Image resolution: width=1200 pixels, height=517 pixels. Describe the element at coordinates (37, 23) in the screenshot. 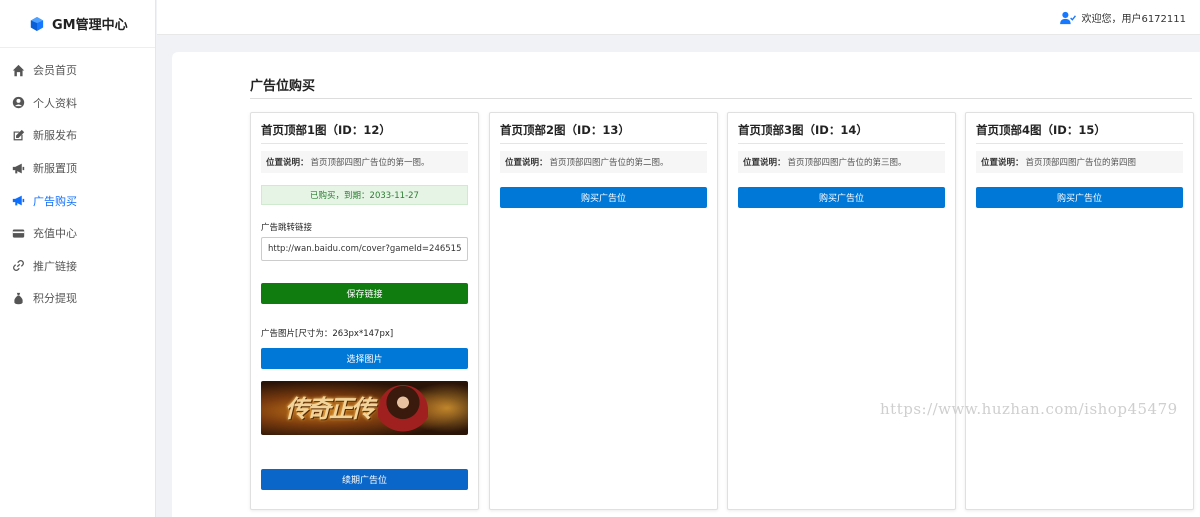

I see `cube-icon` at that location.